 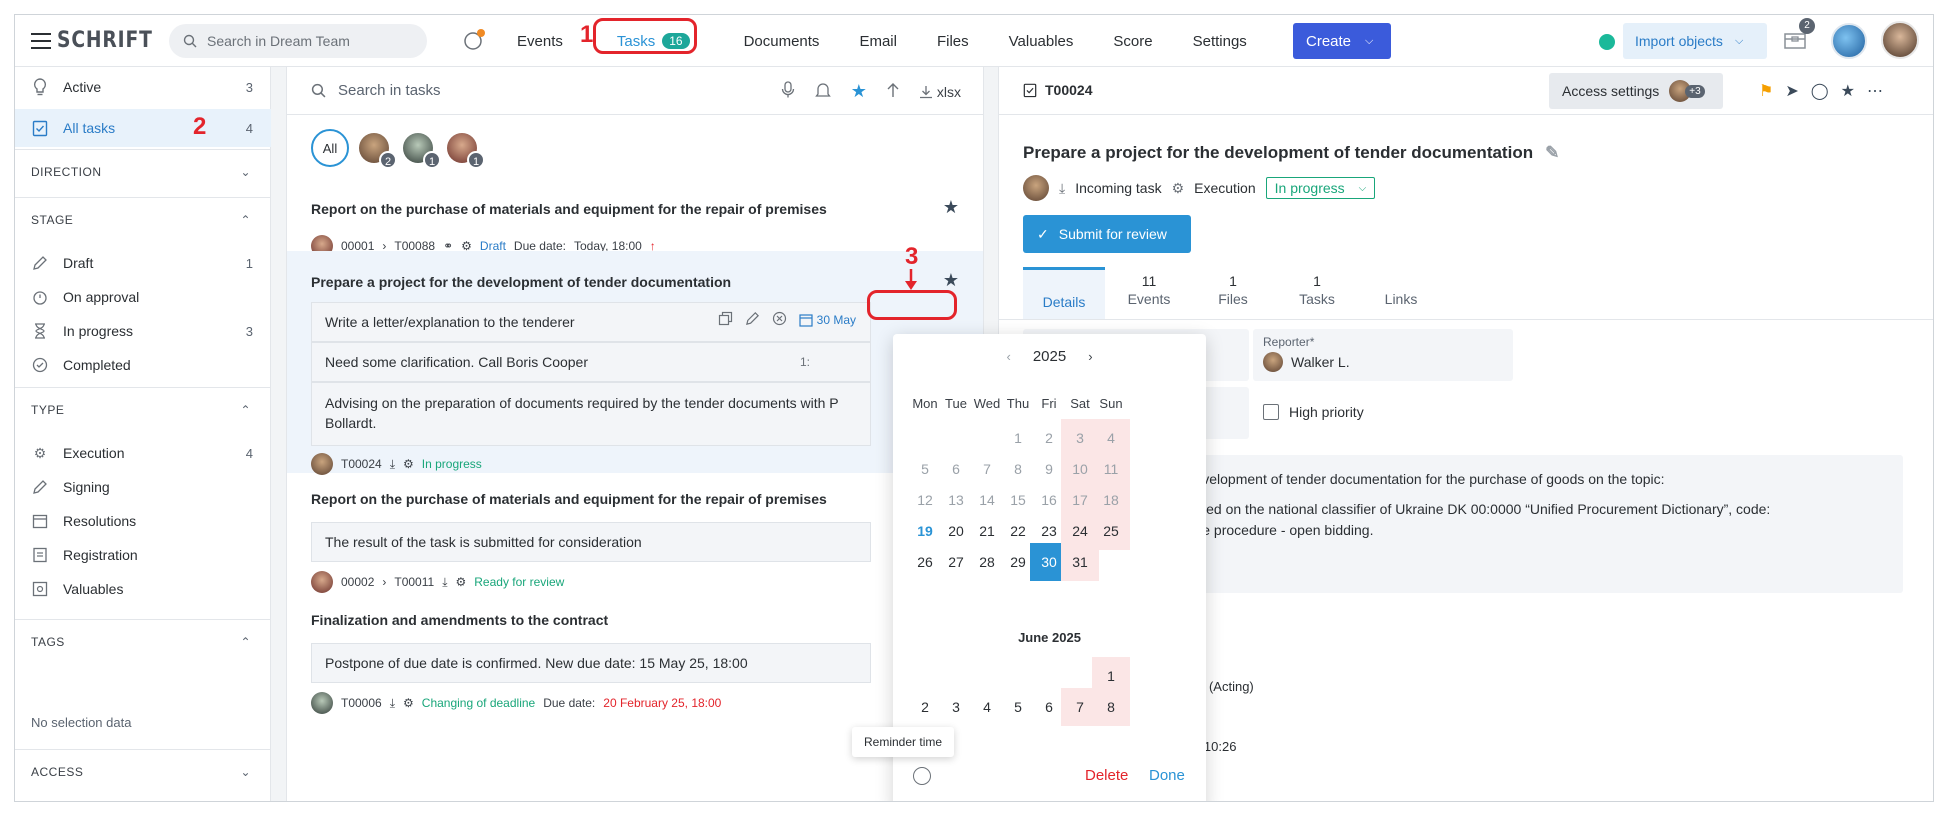 What do you see at coordinates (143, 87) in the screenshot?
I see `sidebar-item-active: Active 3` at bounding box center [143, 87].